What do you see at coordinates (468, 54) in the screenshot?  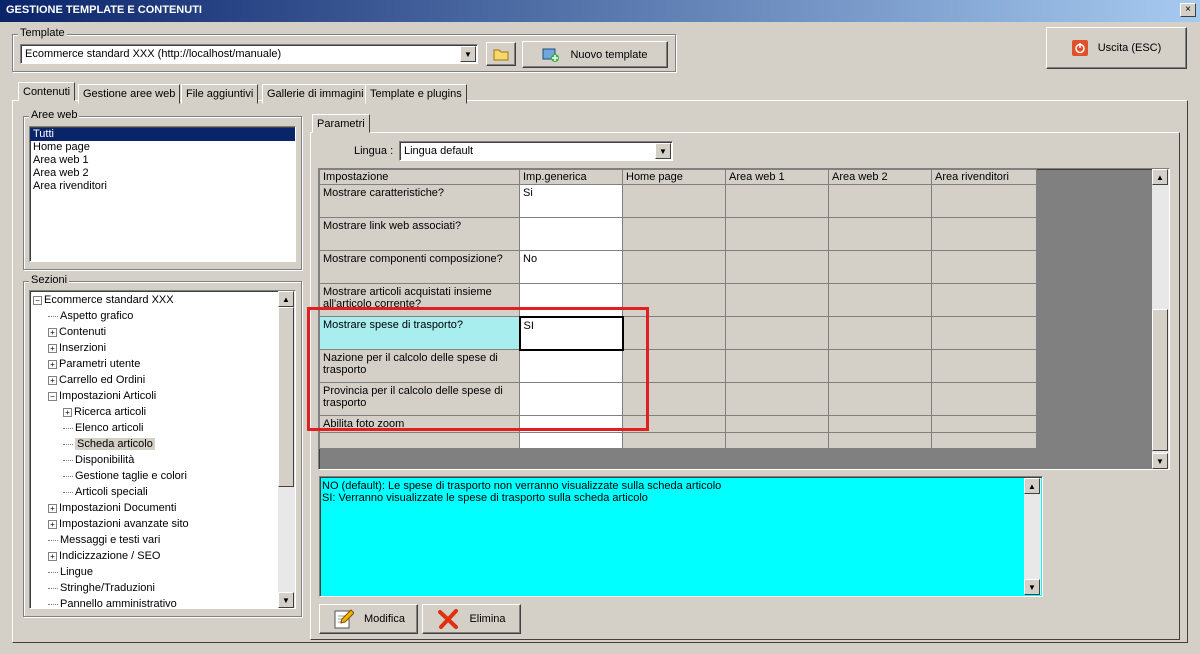 I see `chevron-down-icon: ▼` at bounding box center [468, 54].